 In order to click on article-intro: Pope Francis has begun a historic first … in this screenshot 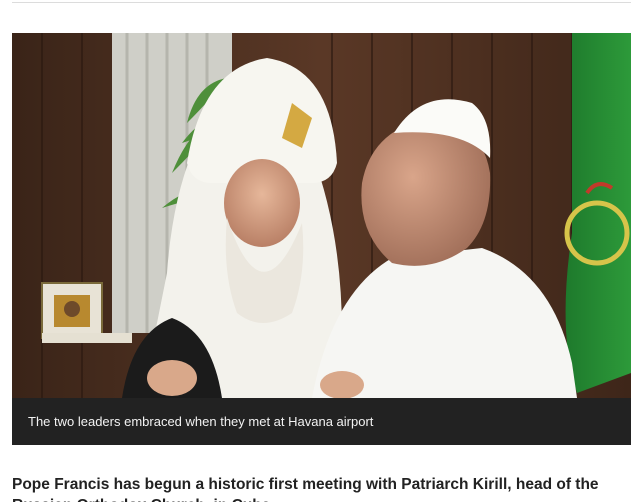, I will do `click(305, 489)`.